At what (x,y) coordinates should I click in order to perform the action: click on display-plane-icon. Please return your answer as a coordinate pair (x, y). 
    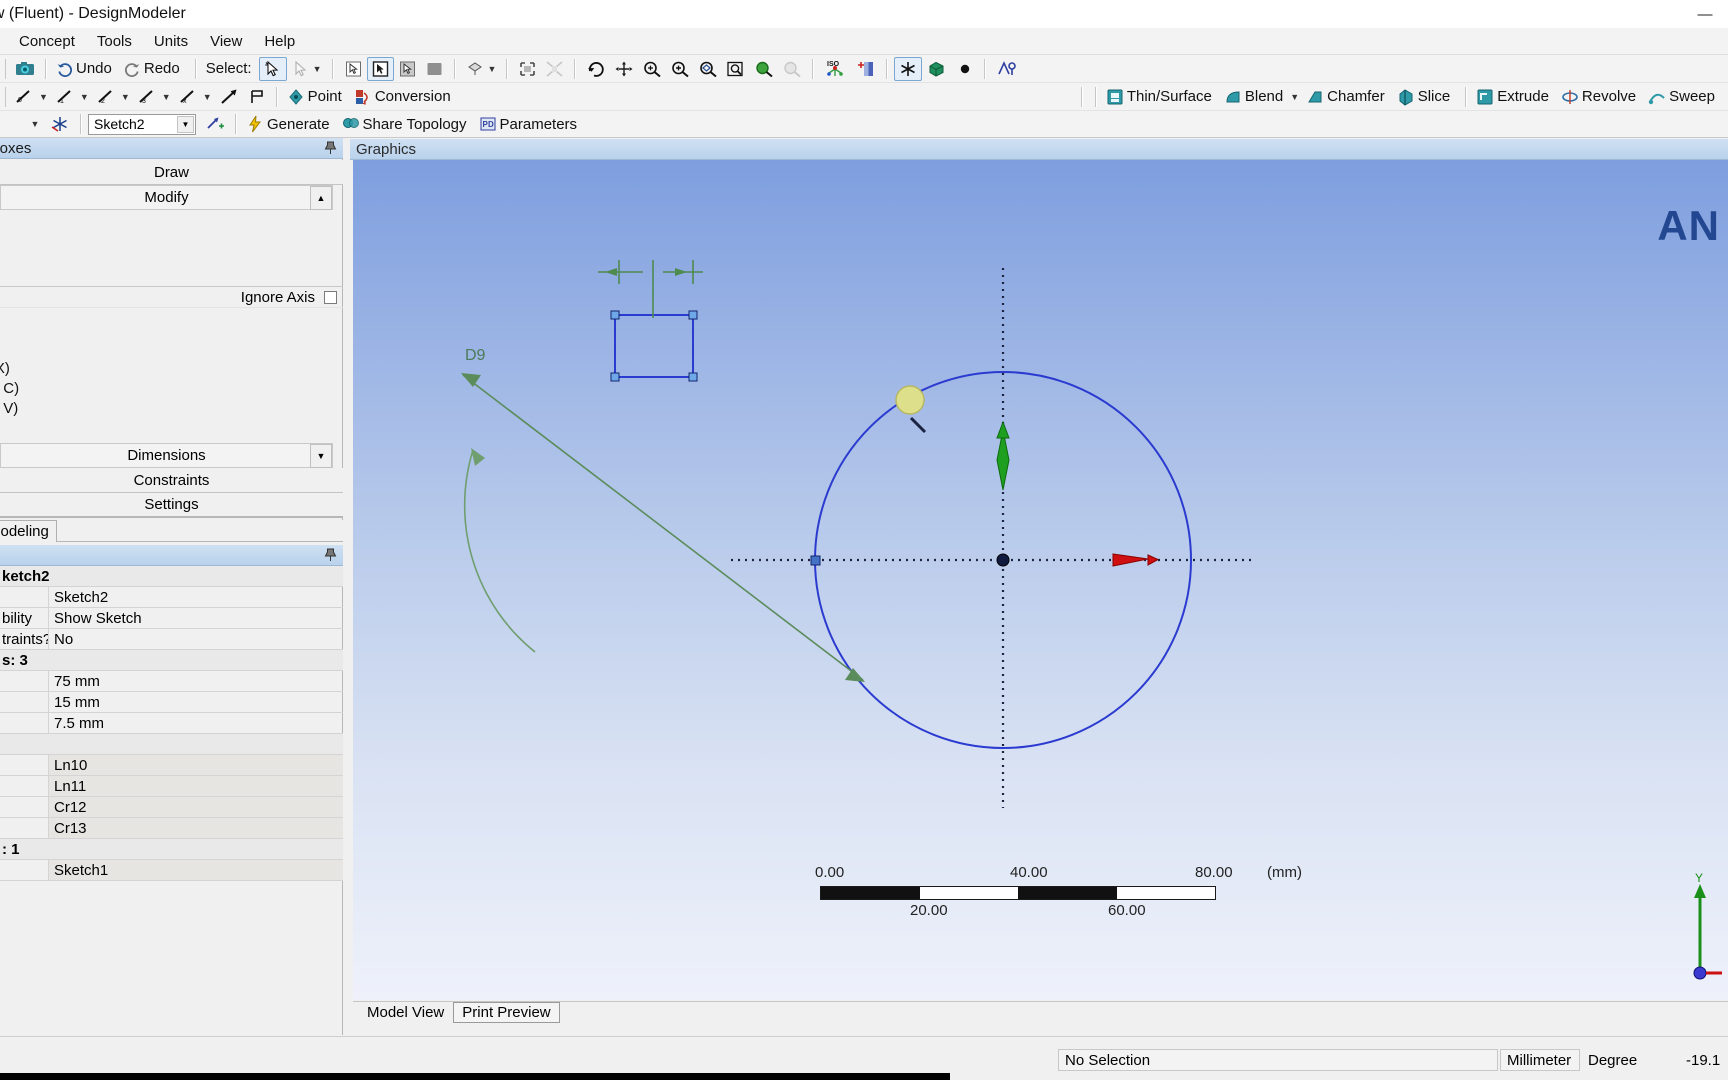
    Looking at the image, I should click on (908, 68).